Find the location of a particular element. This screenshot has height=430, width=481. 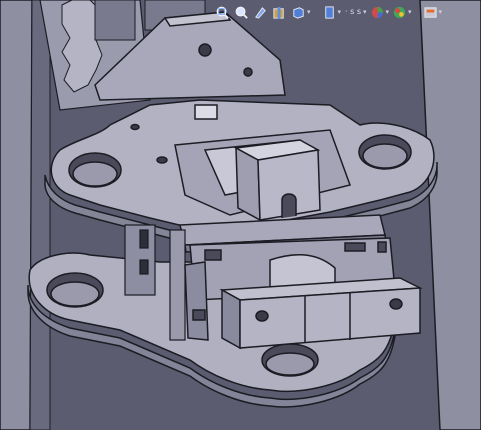

zoom-to-fit-icon is located at coordinates (222, 12).